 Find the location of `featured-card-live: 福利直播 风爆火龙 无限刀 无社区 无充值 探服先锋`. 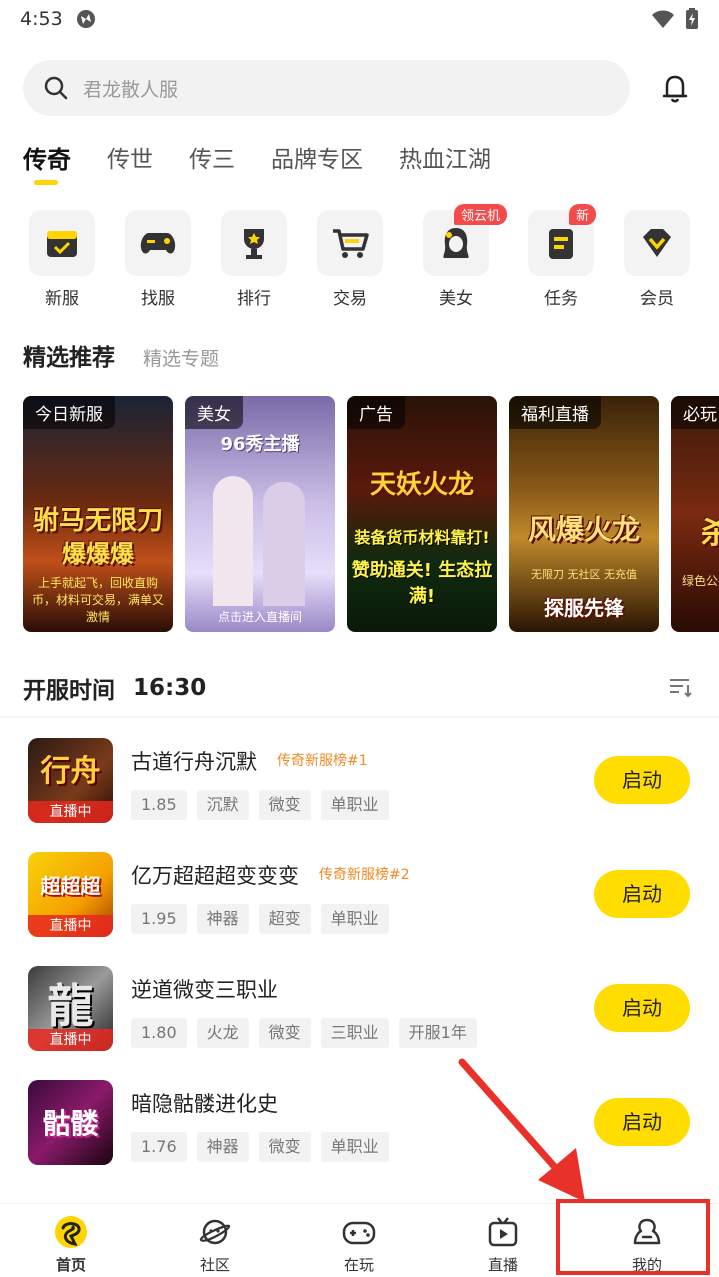

featured-card-live: 福利直播 风爆火龙 无限刀 无社区 无充值 探服先锋 is located at coordinates (584, 514).